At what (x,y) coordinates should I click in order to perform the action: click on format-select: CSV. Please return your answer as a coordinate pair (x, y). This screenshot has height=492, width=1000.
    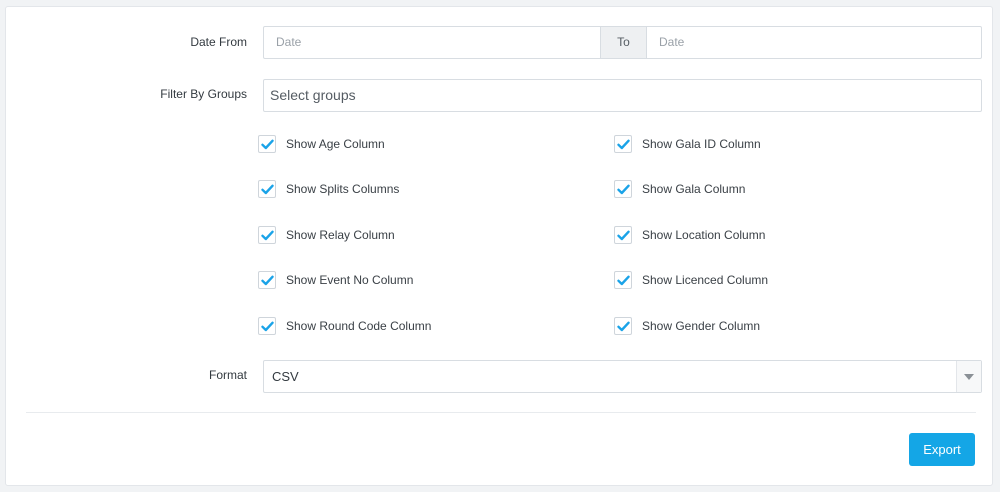
    Looking at the image, I should click on (622, 376).